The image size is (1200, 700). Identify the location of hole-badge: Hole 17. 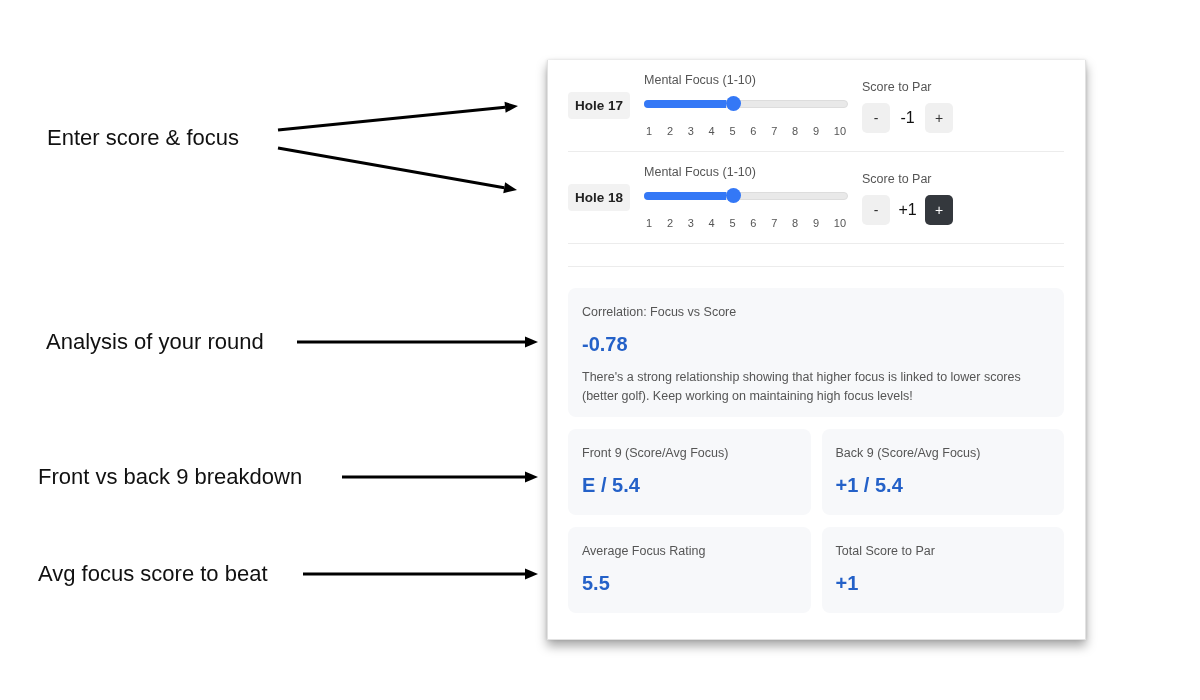
(599, 105).